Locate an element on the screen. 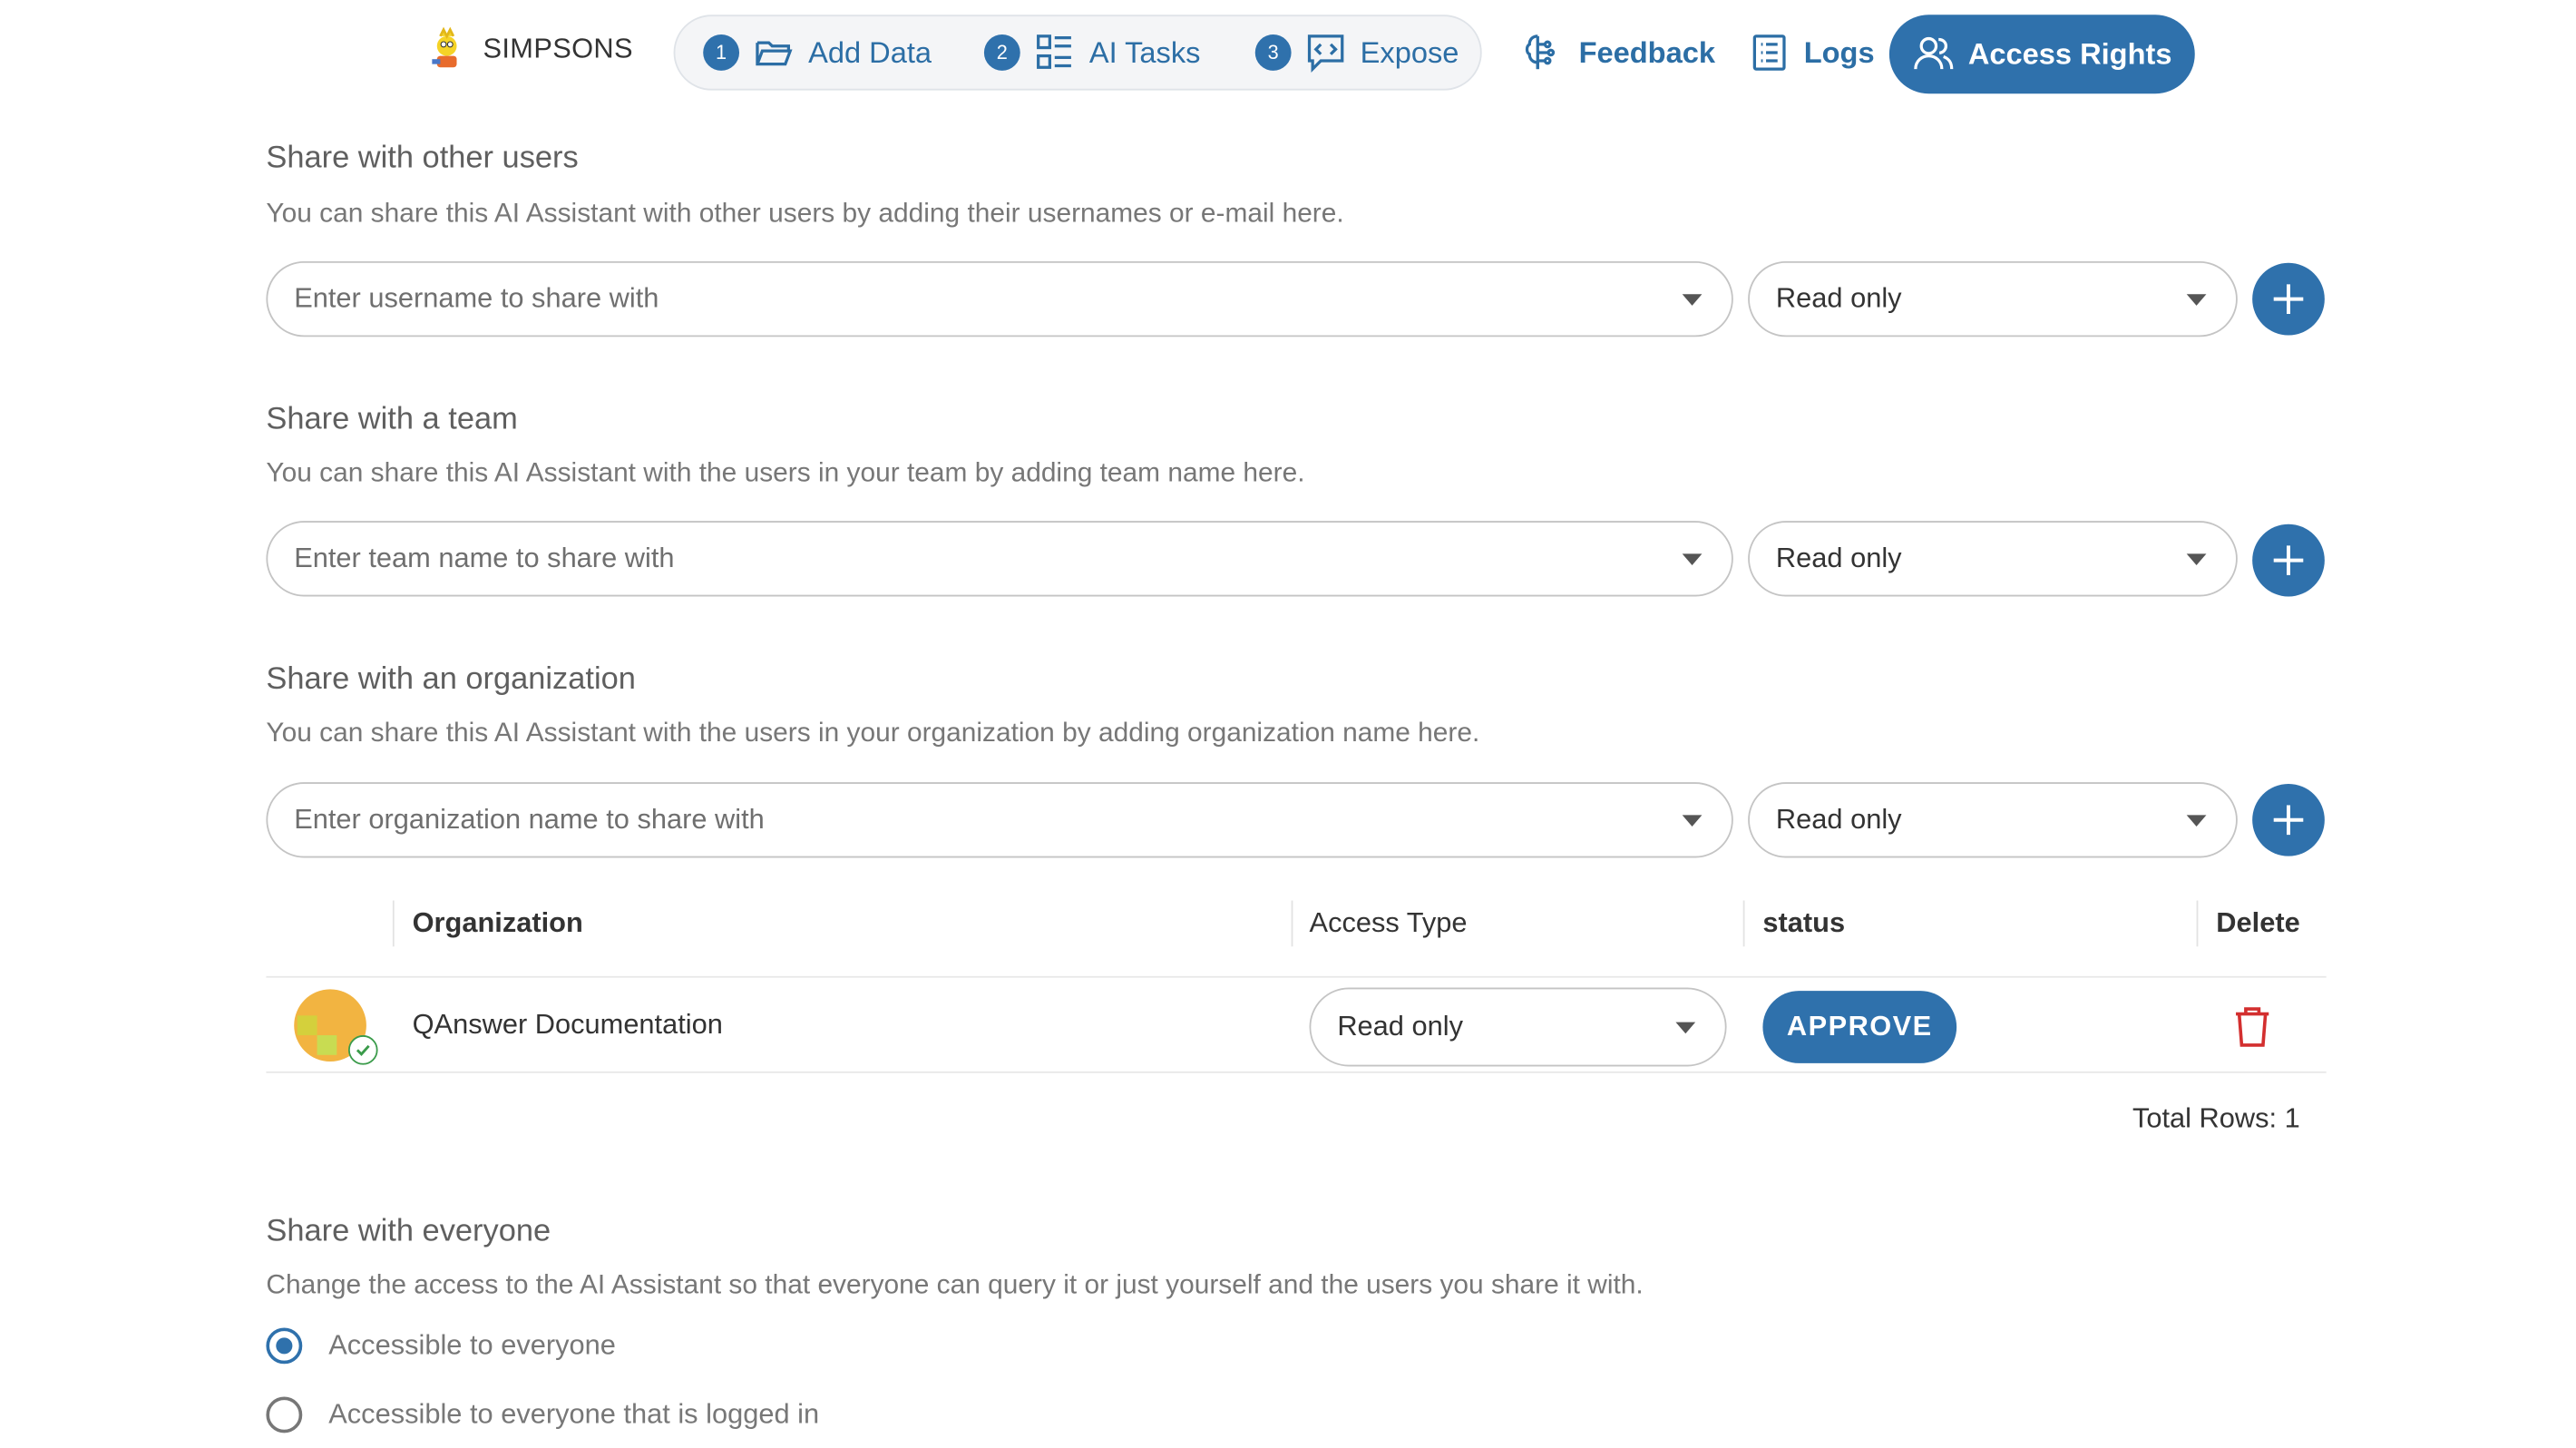 The image size is (2576, 1448). add-team-button is located at coordinates (2288, 560).